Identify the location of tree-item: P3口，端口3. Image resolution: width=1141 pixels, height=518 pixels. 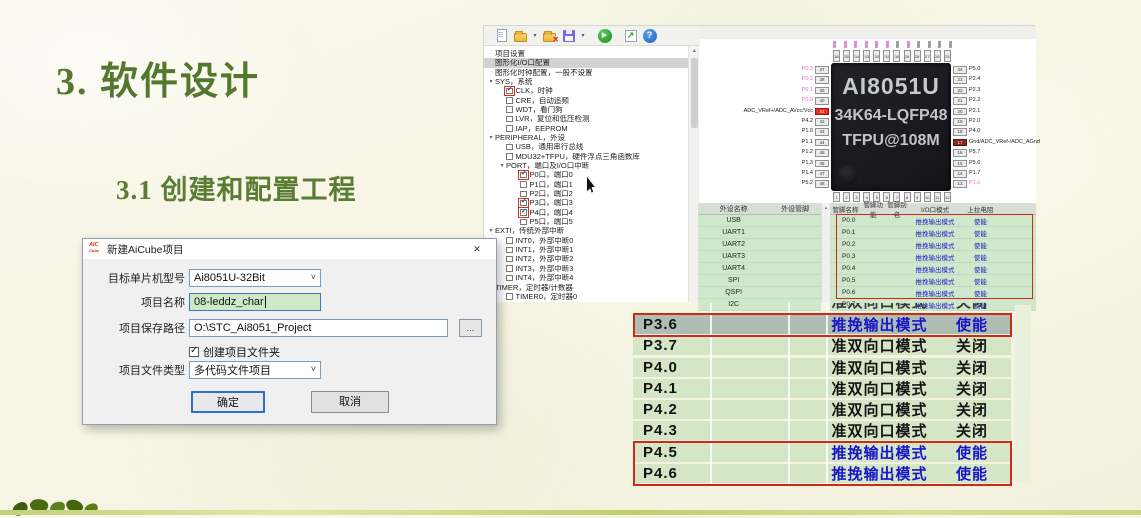
(586, 203).